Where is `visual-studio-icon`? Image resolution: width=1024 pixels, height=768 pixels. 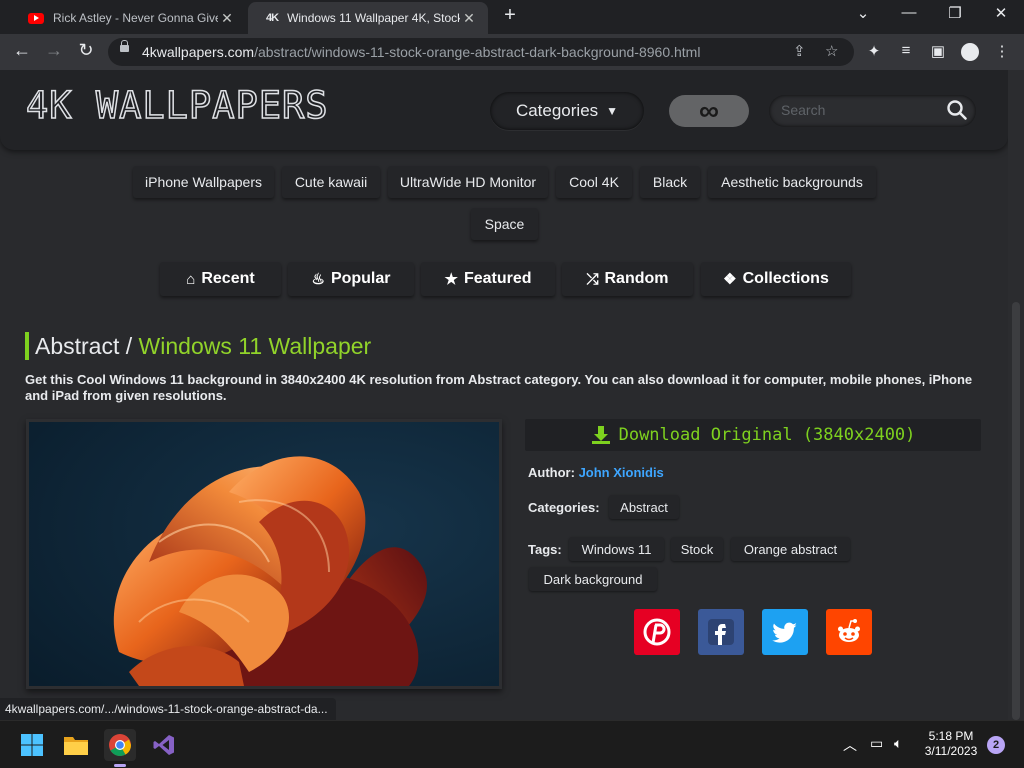 visual-studio-icon is located at coordinates (163, 745).